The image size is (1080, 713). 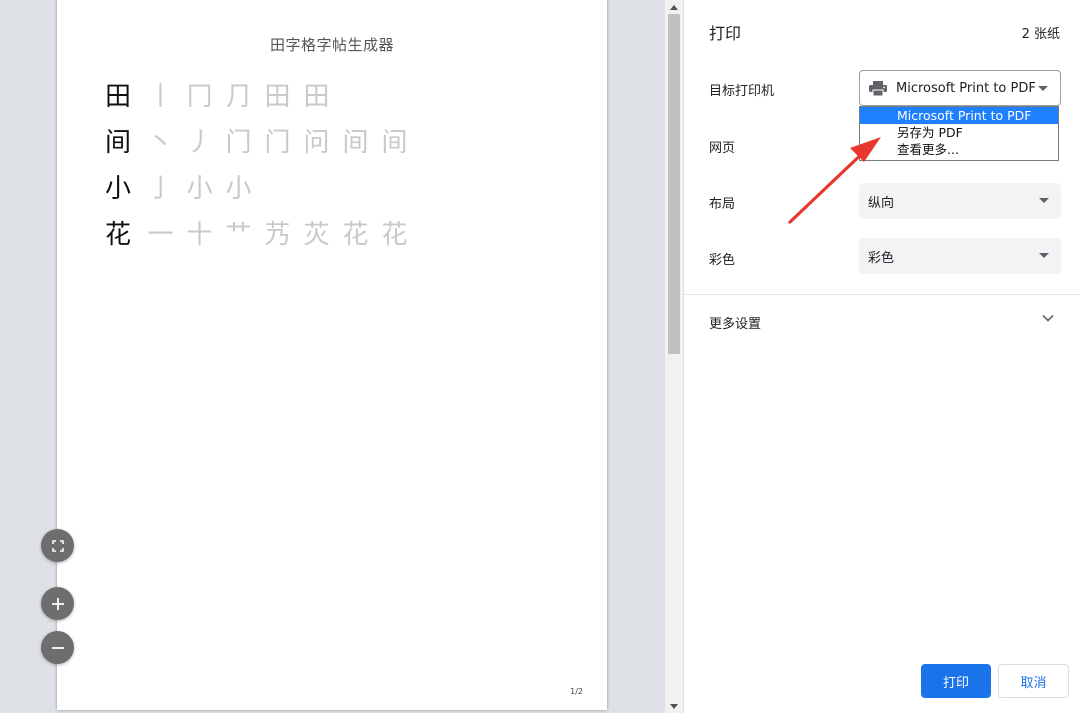 What do you see at coordinates (956, 681) in the screenshot?
I see `print-button: 打印` at bounding box center [956, 681].